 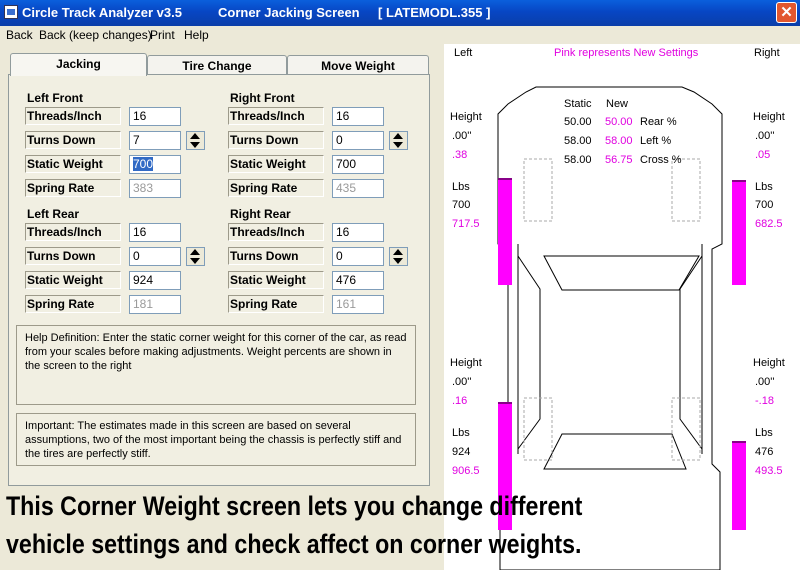 What do you see at coordinates (102, 12) in the screenshot?
I see `app-title: Circle Track Analyzer v3.5` at bounding box center [102, 12].